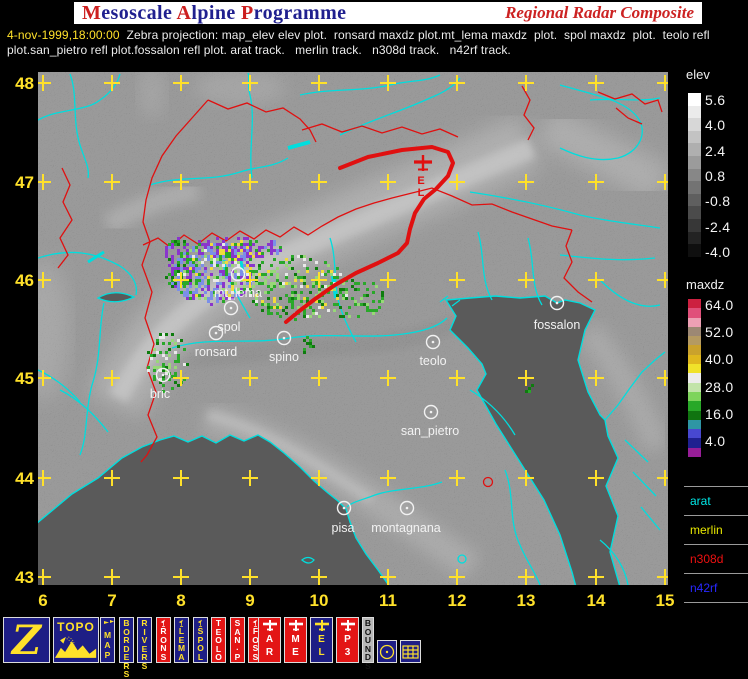  Describe the element at coordinates (107, 644) in the screenshot. I see `button-label: MAP` at that location.